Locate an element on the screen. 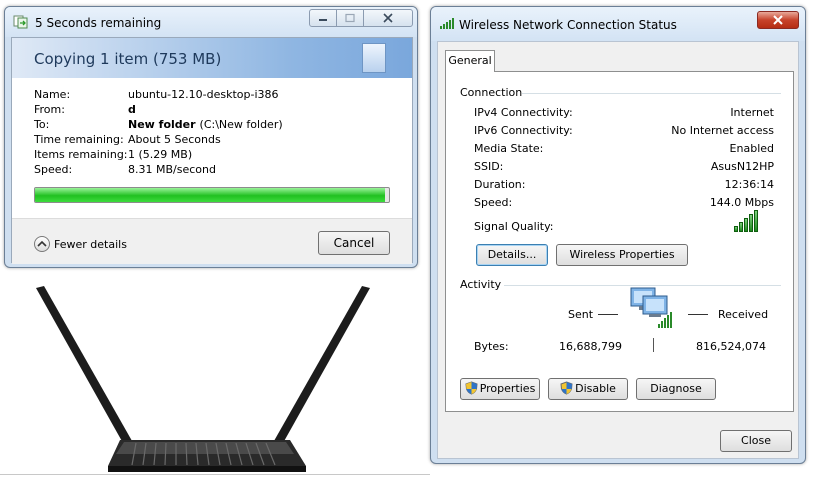 This screenshot has width=820, height=500. detail-value: 1 (5.29 MB) is located at coordinates (160, 154).